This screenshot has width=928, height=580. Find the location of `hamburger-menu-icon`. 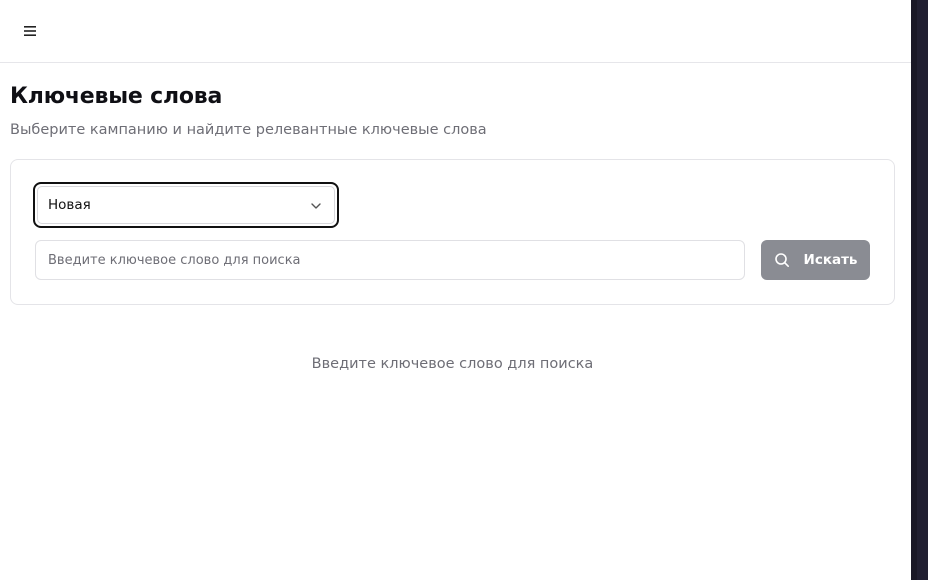

hamburger-menu-icon is located at coordinates (30, 31).